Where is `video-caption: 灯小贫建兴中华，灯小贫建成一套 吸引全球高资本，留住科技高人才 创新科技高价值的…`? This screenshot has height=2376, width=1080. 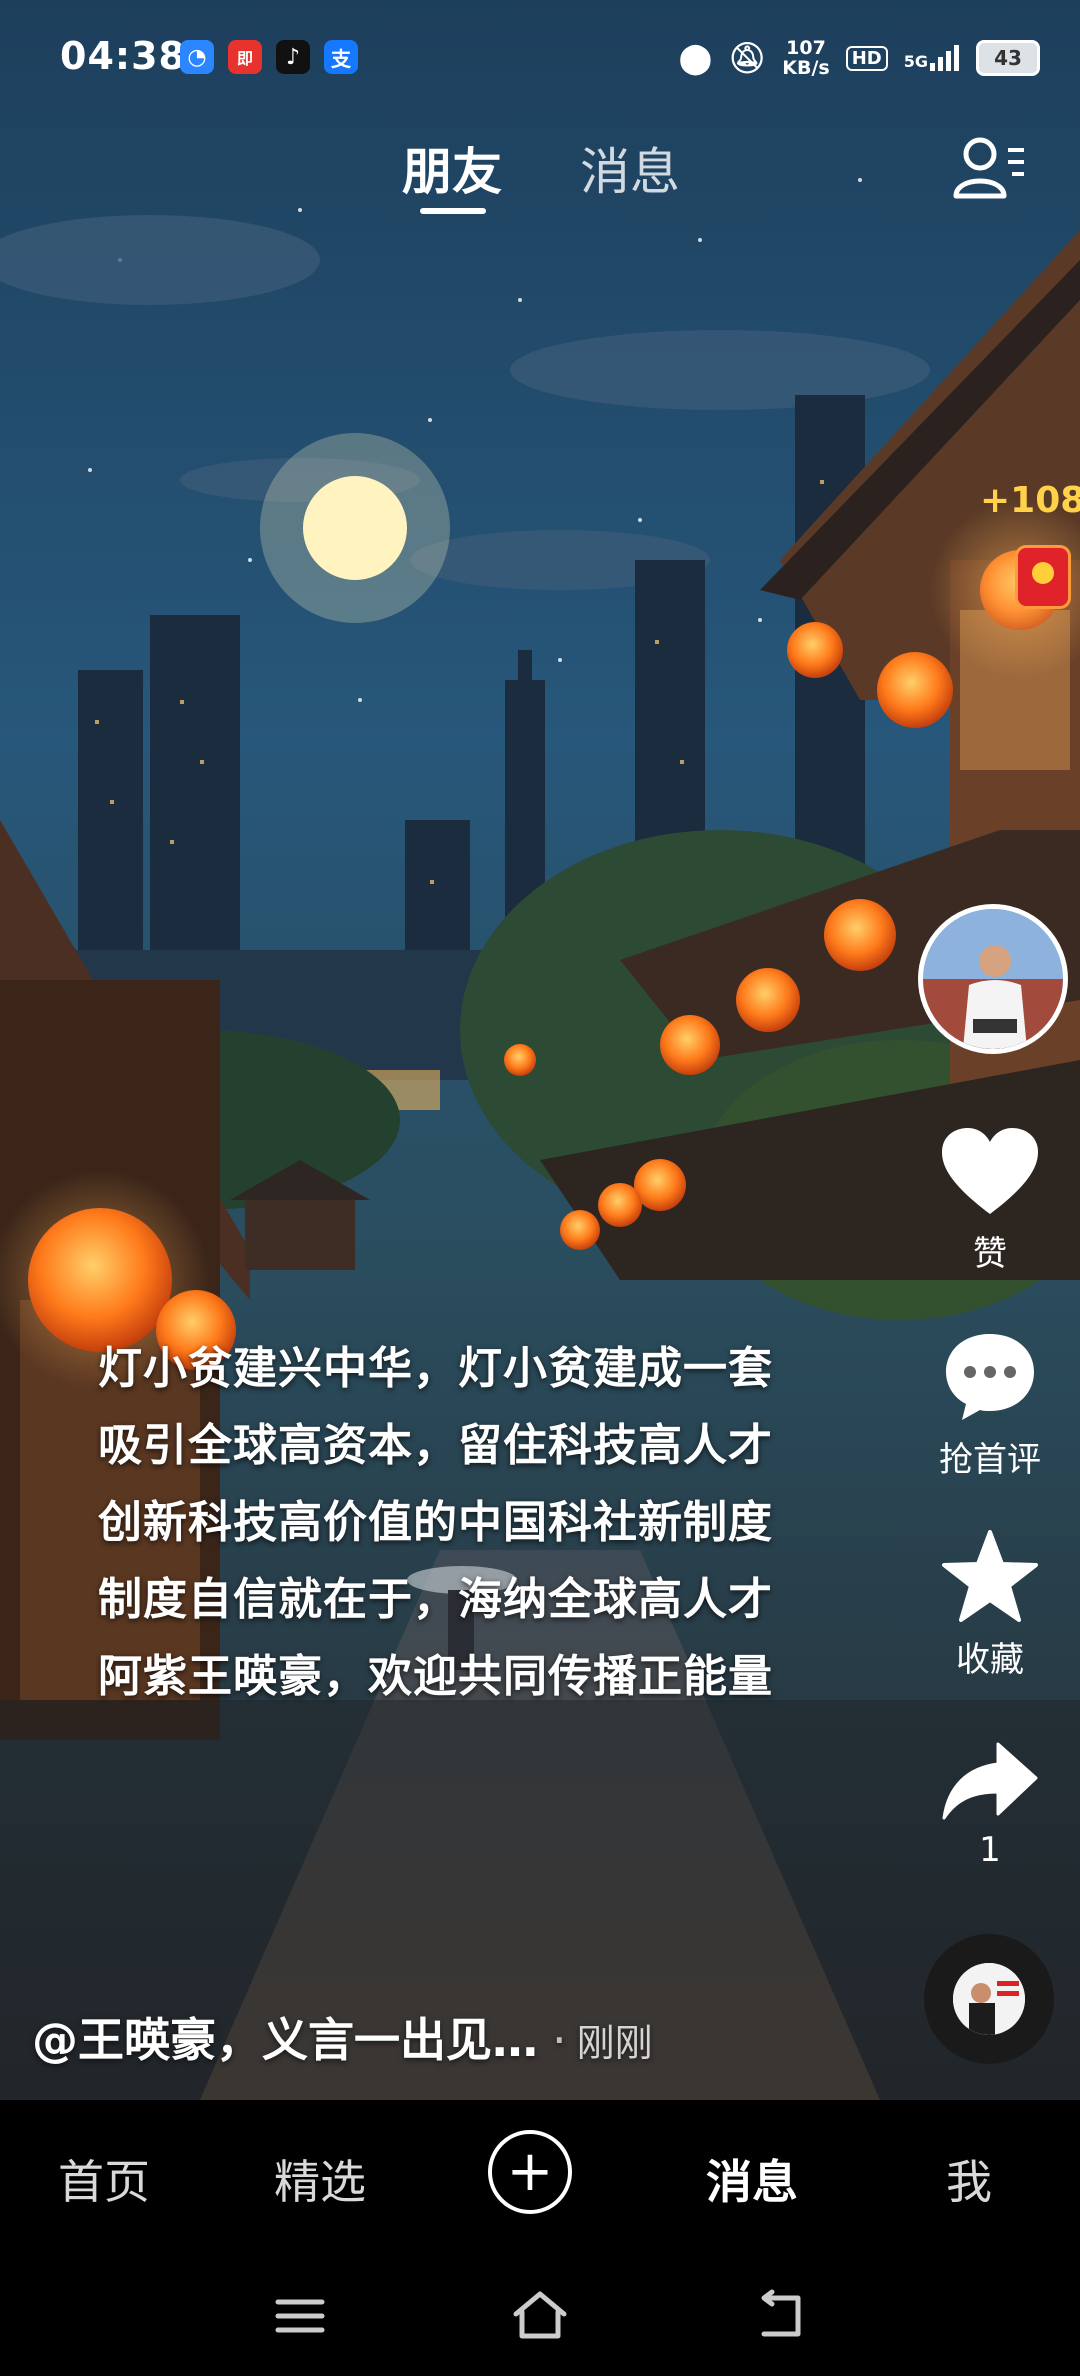
video-caption: 灯小贫建兴中华，灯小贫建成一套 吸引全球高资本，留住科技高人才 创新科技高价值的… is located at coordinates (478, 1522).